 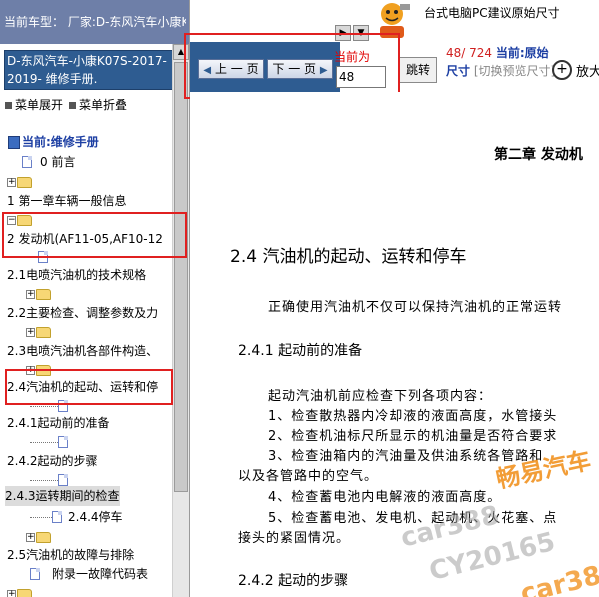 What do you see at coordinates (415, 307) in the screenshot?
I see `intro-paragraph: 正确使用汽油机不仅可以保持汽油机的正常运转` at bounding box center [415, 307].